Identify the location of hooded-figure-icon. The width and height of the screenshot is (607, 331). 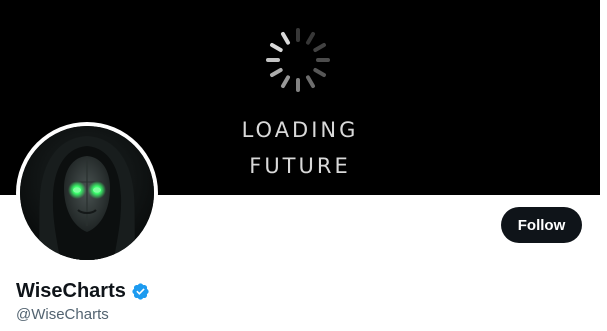
(87, 193).